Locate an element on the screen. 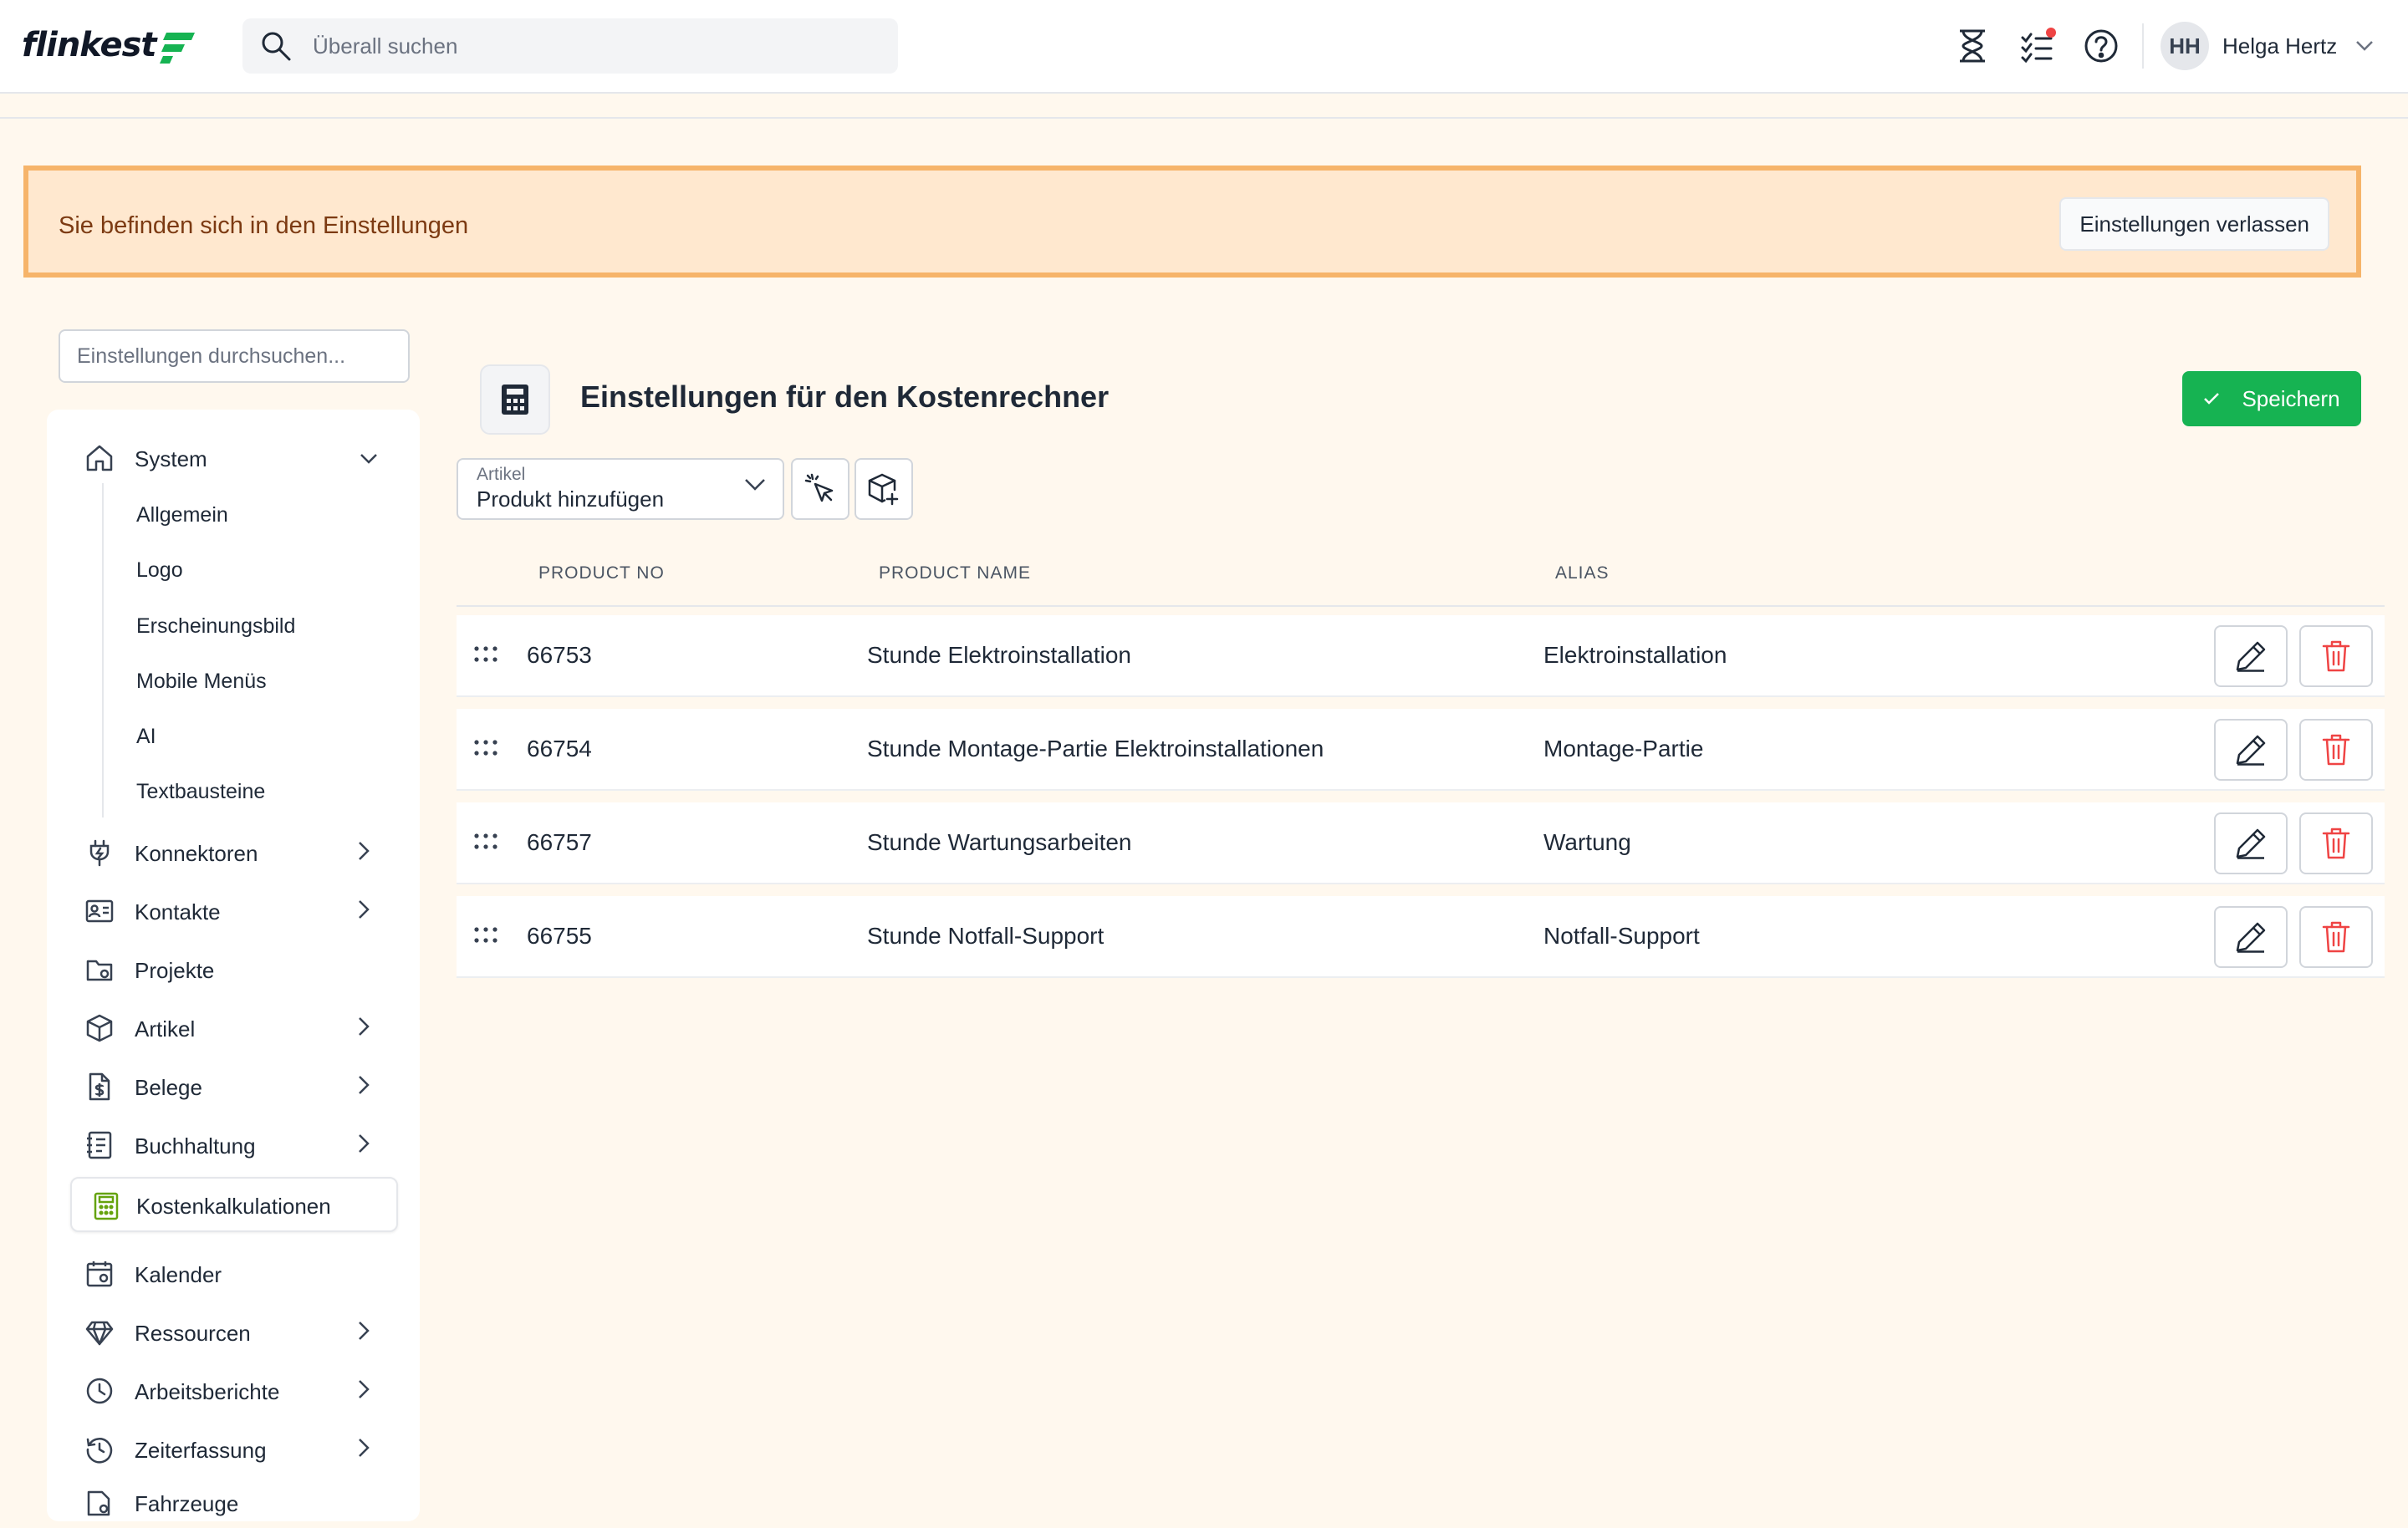 The width and height of the screenshot is (2408, 1528). sidebar-item-fahrzeuge: Fahrzeuge is located at coordinates (233, 1503).